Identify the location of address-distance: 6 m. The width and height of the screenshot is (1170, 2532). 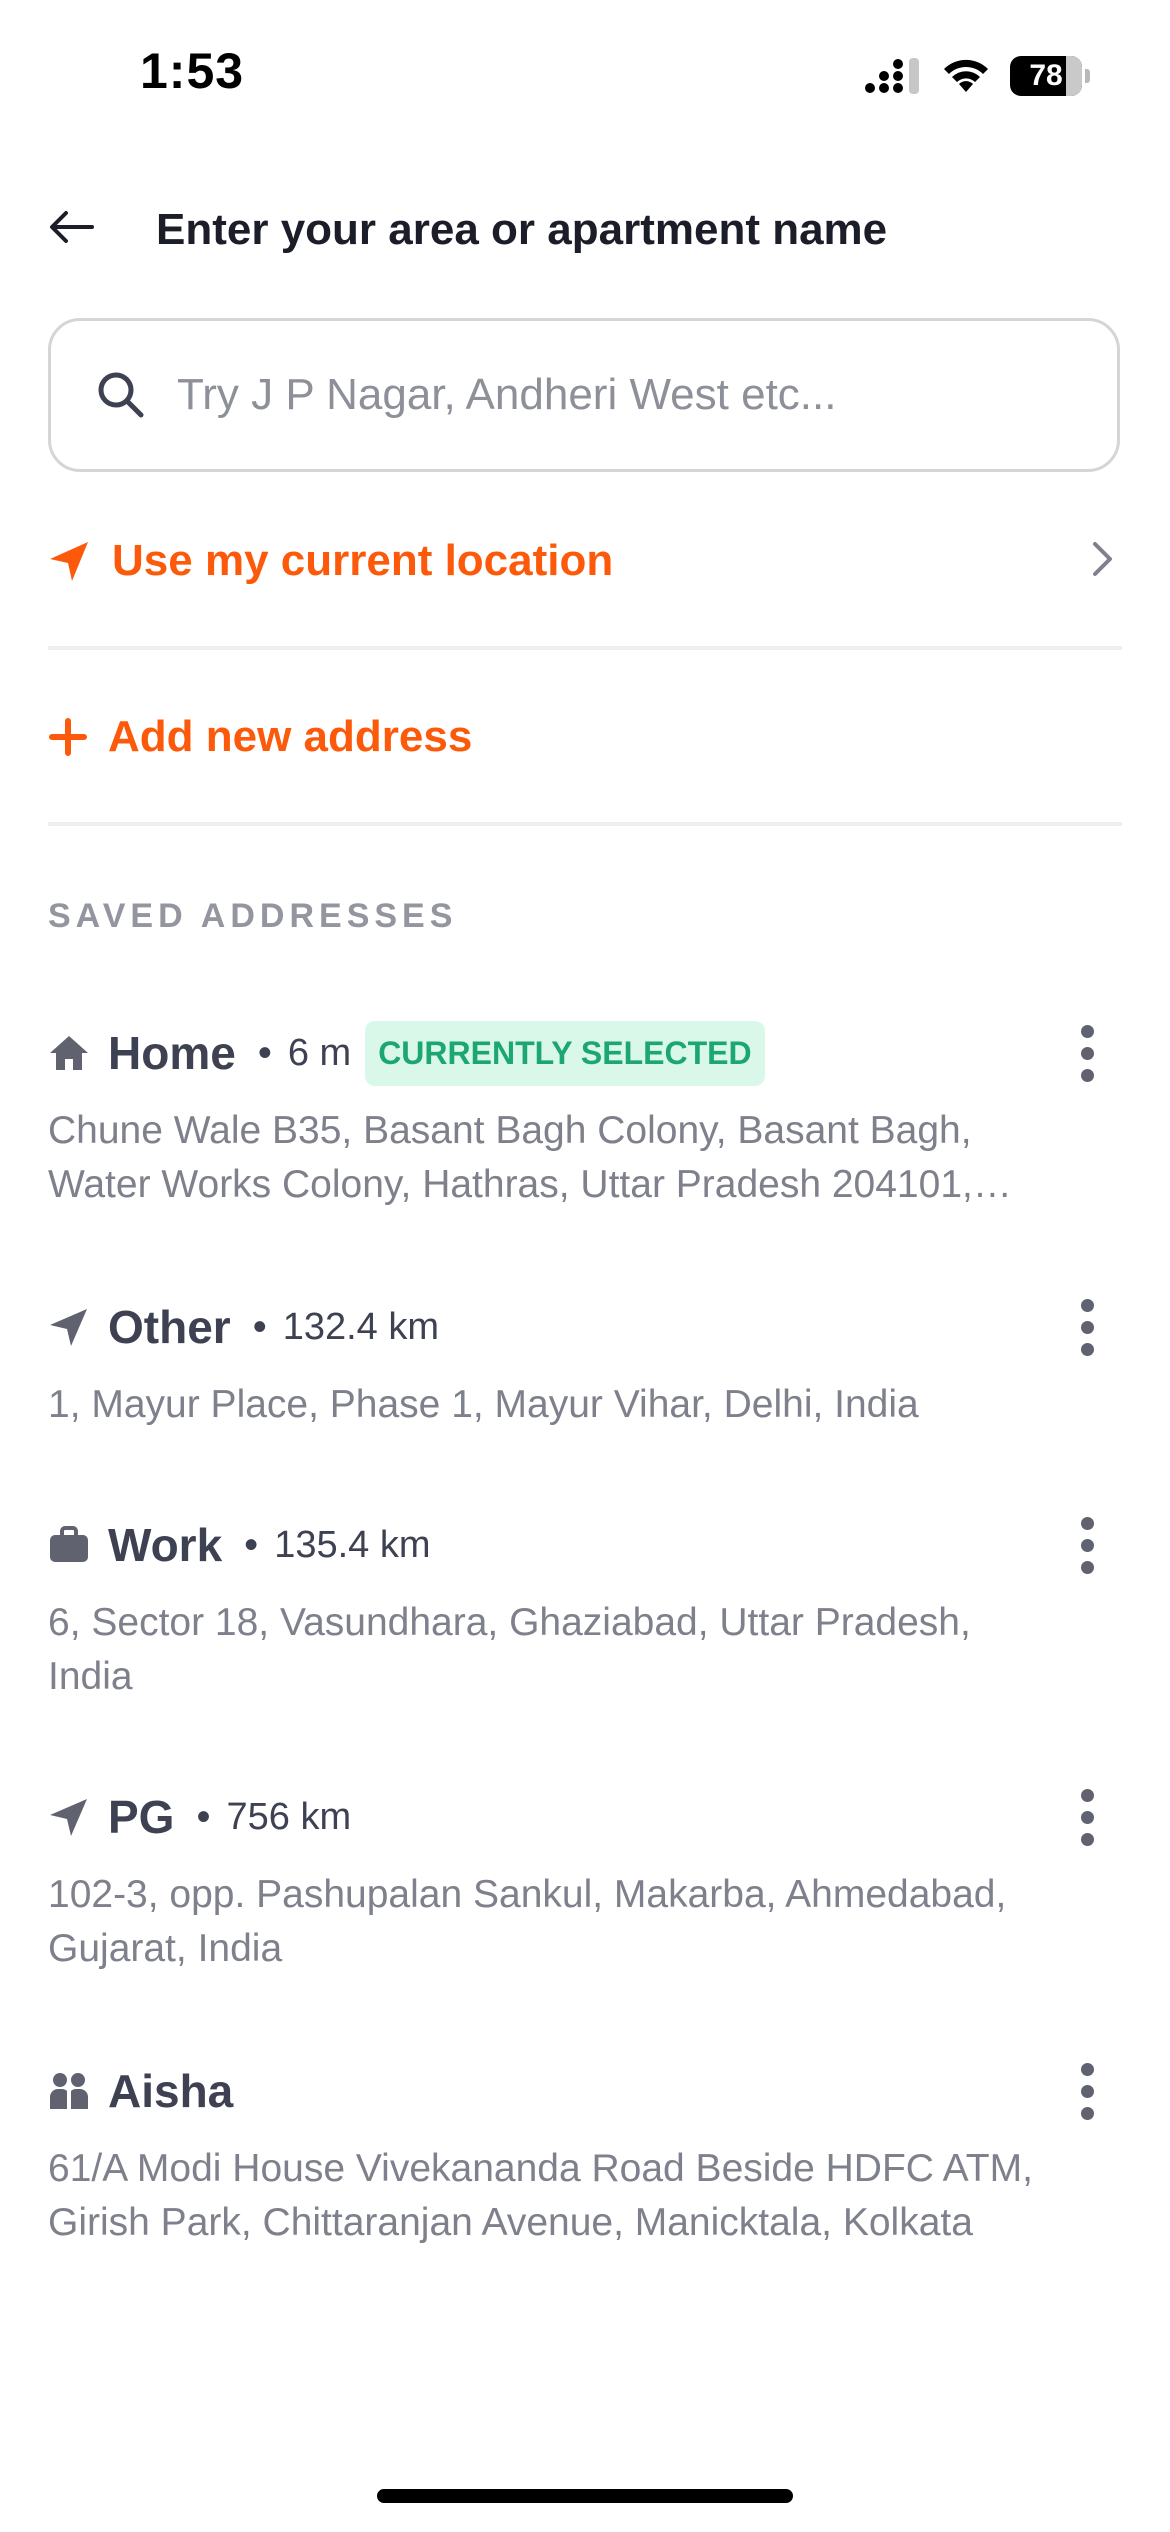
(319, 1052).